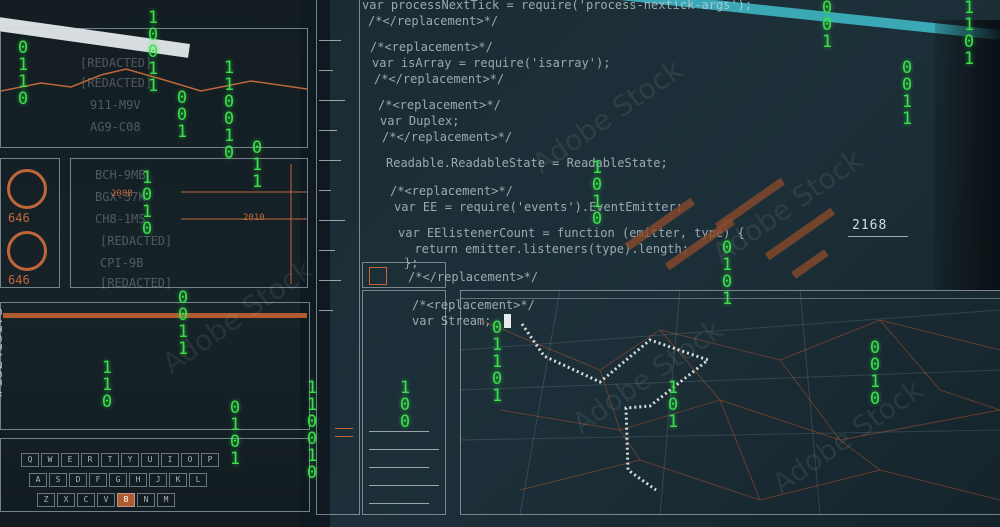 The image size is (1000, 527). I want to click on code-line: Readable.ReadableState = ReadableState;, so click(527, 163).